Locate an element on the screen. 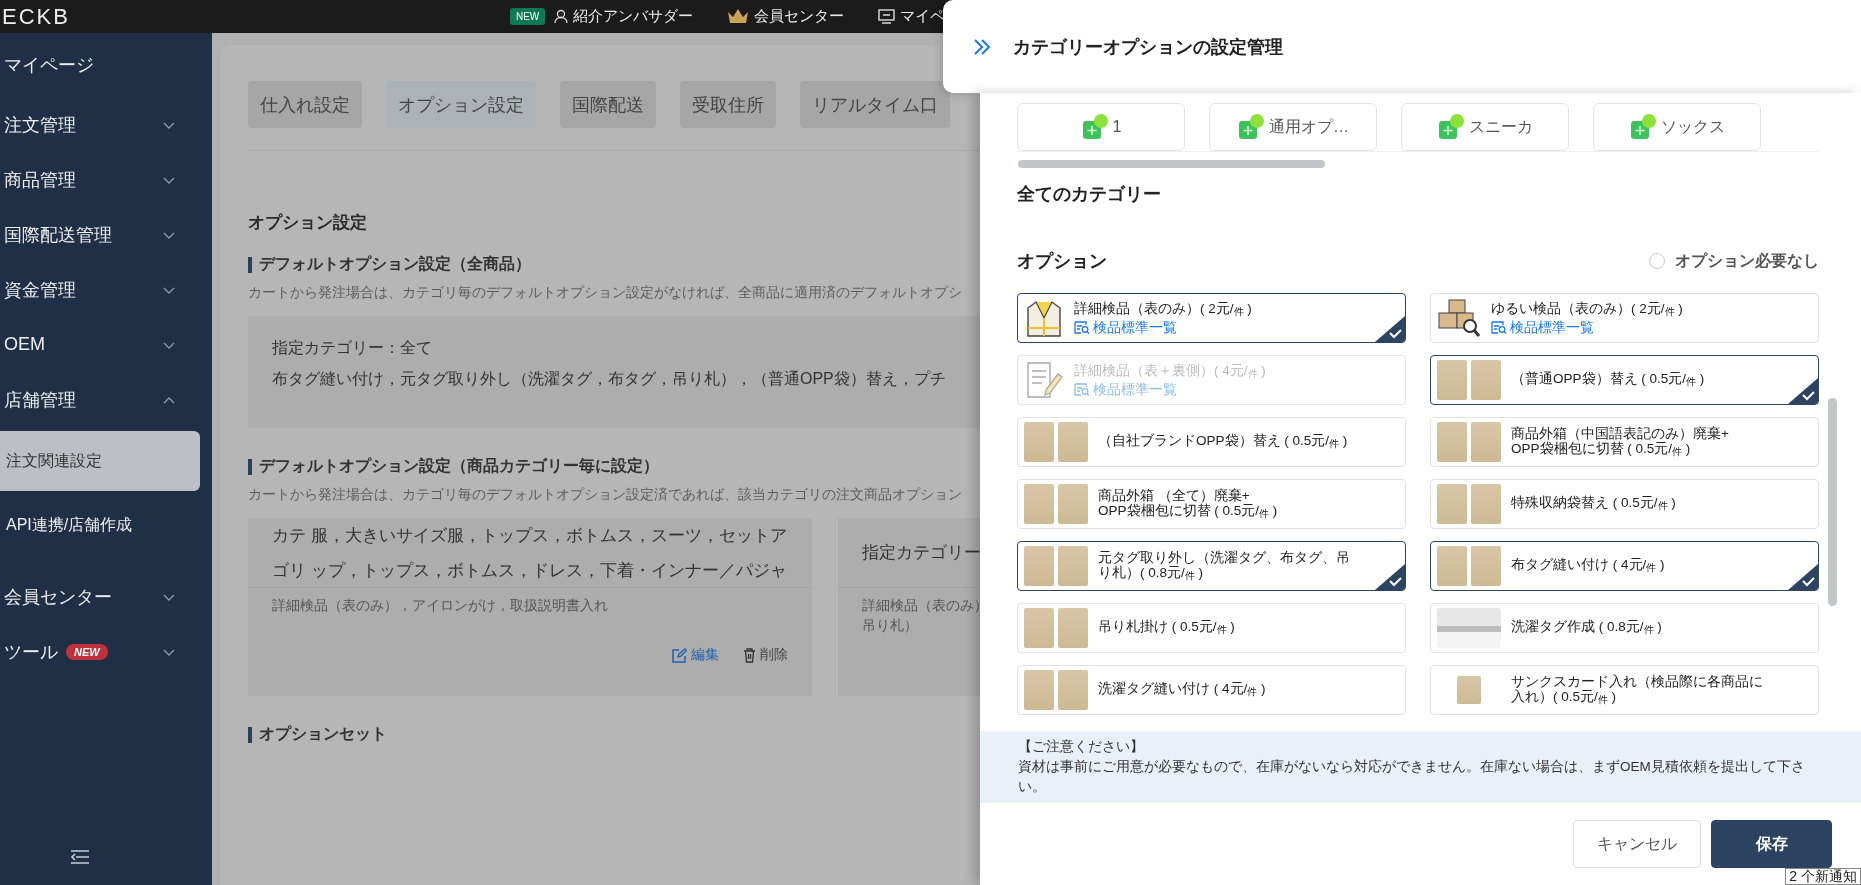 The image size is (1861, 885). edit-icon is located at coordinates (679, 655).